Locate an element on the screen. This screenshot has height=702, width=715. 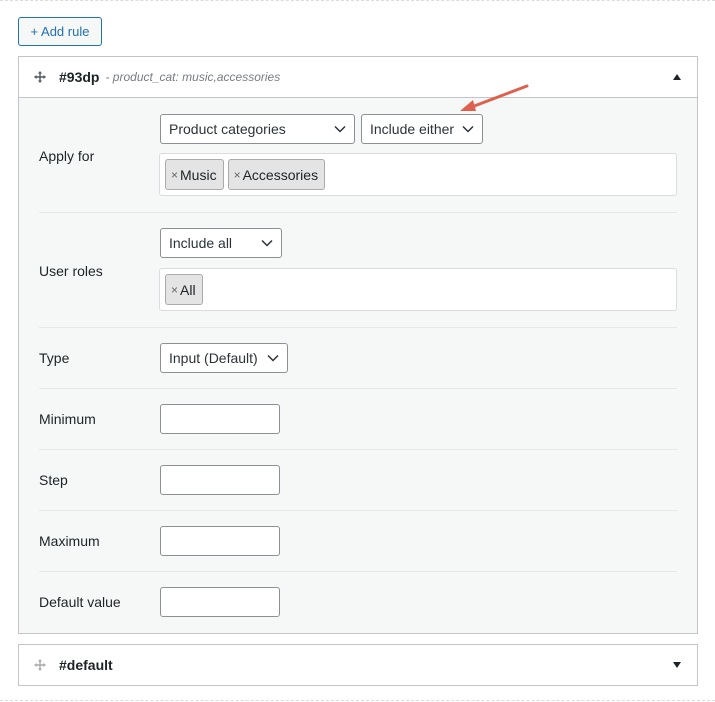
apply-for-label: Apply for is located at coordinates (67, 156).